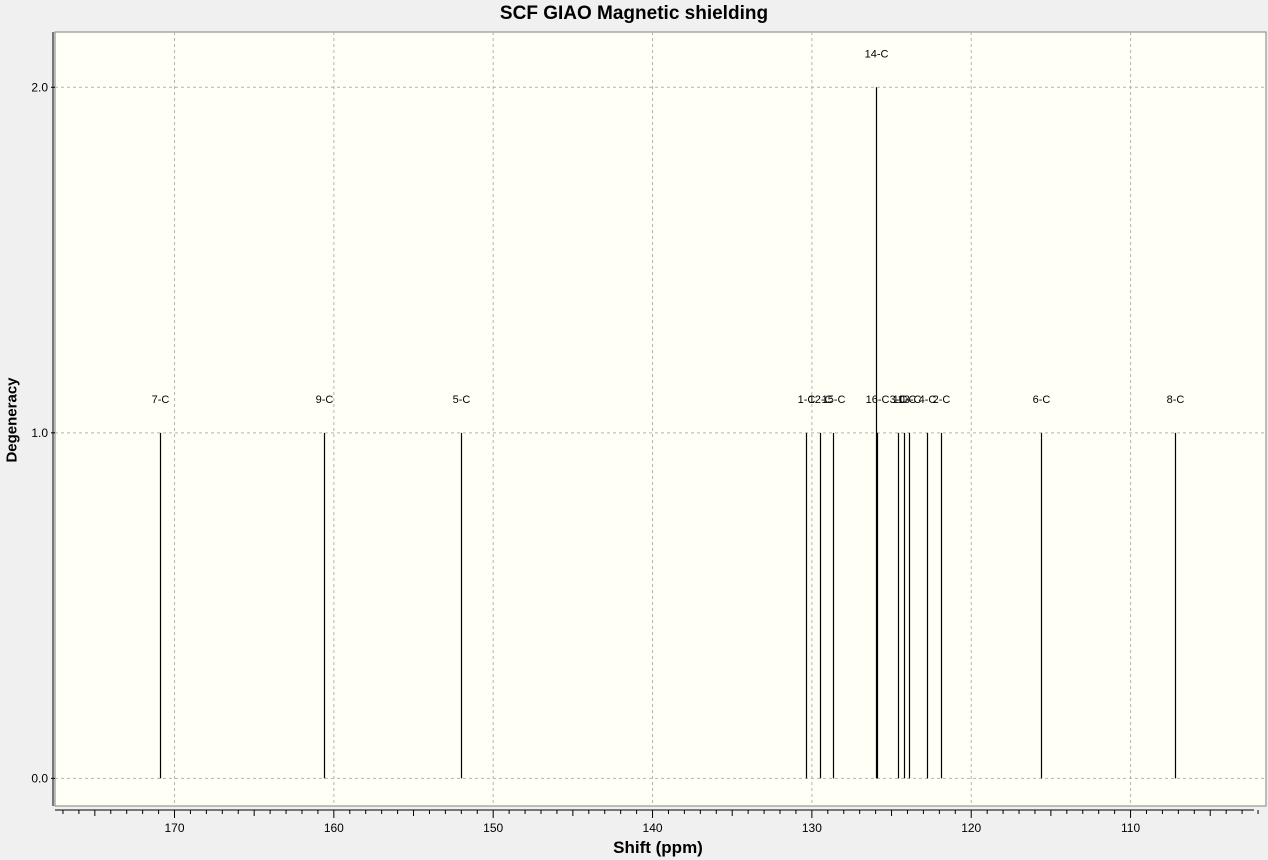 This screenshot has width=1268, height=860. Describe the element at coordinates (653, 828) in the screenshot. I see `x-tick-label: 140` at that location.